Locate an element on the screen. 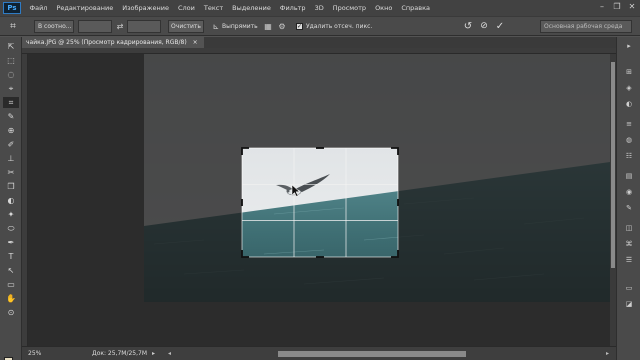 Image resolution: width=640 pixels, height=360 pixels. window-controls: – ❐ ✕ is located at coordinates (617, 7).